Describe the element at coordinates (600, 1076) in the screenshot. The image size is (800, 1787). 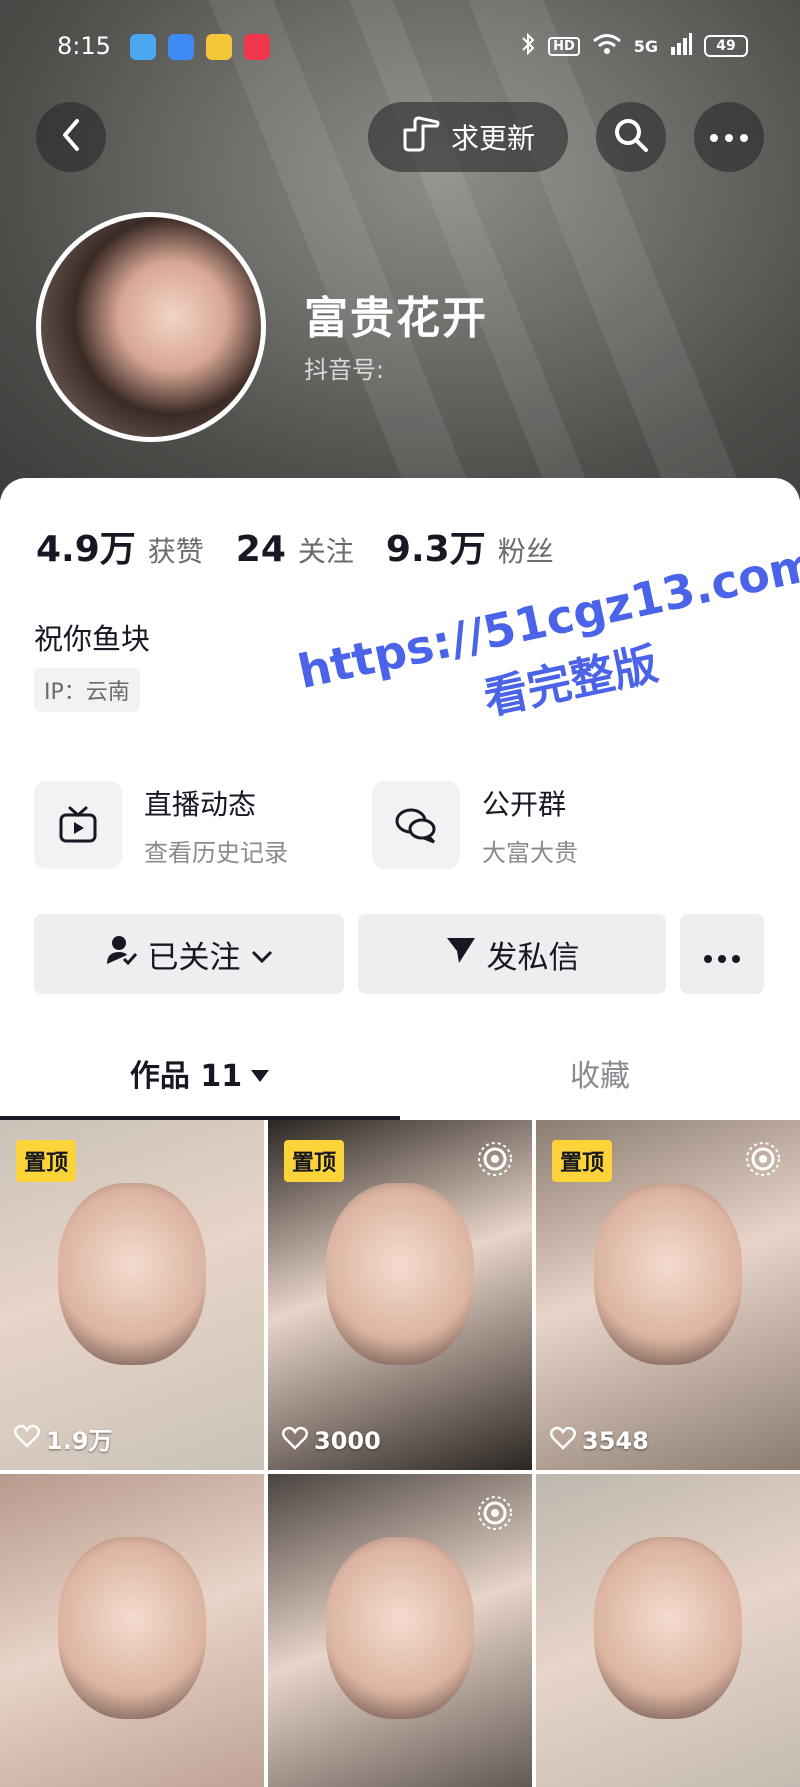
I see `tab-favorites-label: 收藏` at that location.